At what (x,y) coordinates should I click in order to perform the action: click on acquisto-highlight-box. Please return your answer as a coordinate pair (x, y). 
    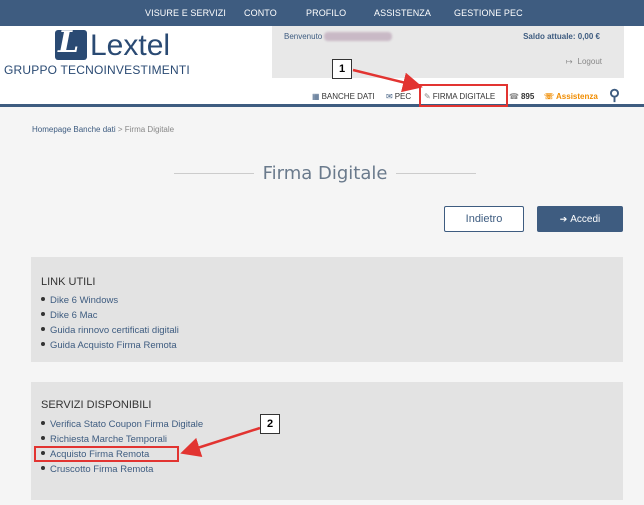
    Looking at the image, I should click on (106, 454).